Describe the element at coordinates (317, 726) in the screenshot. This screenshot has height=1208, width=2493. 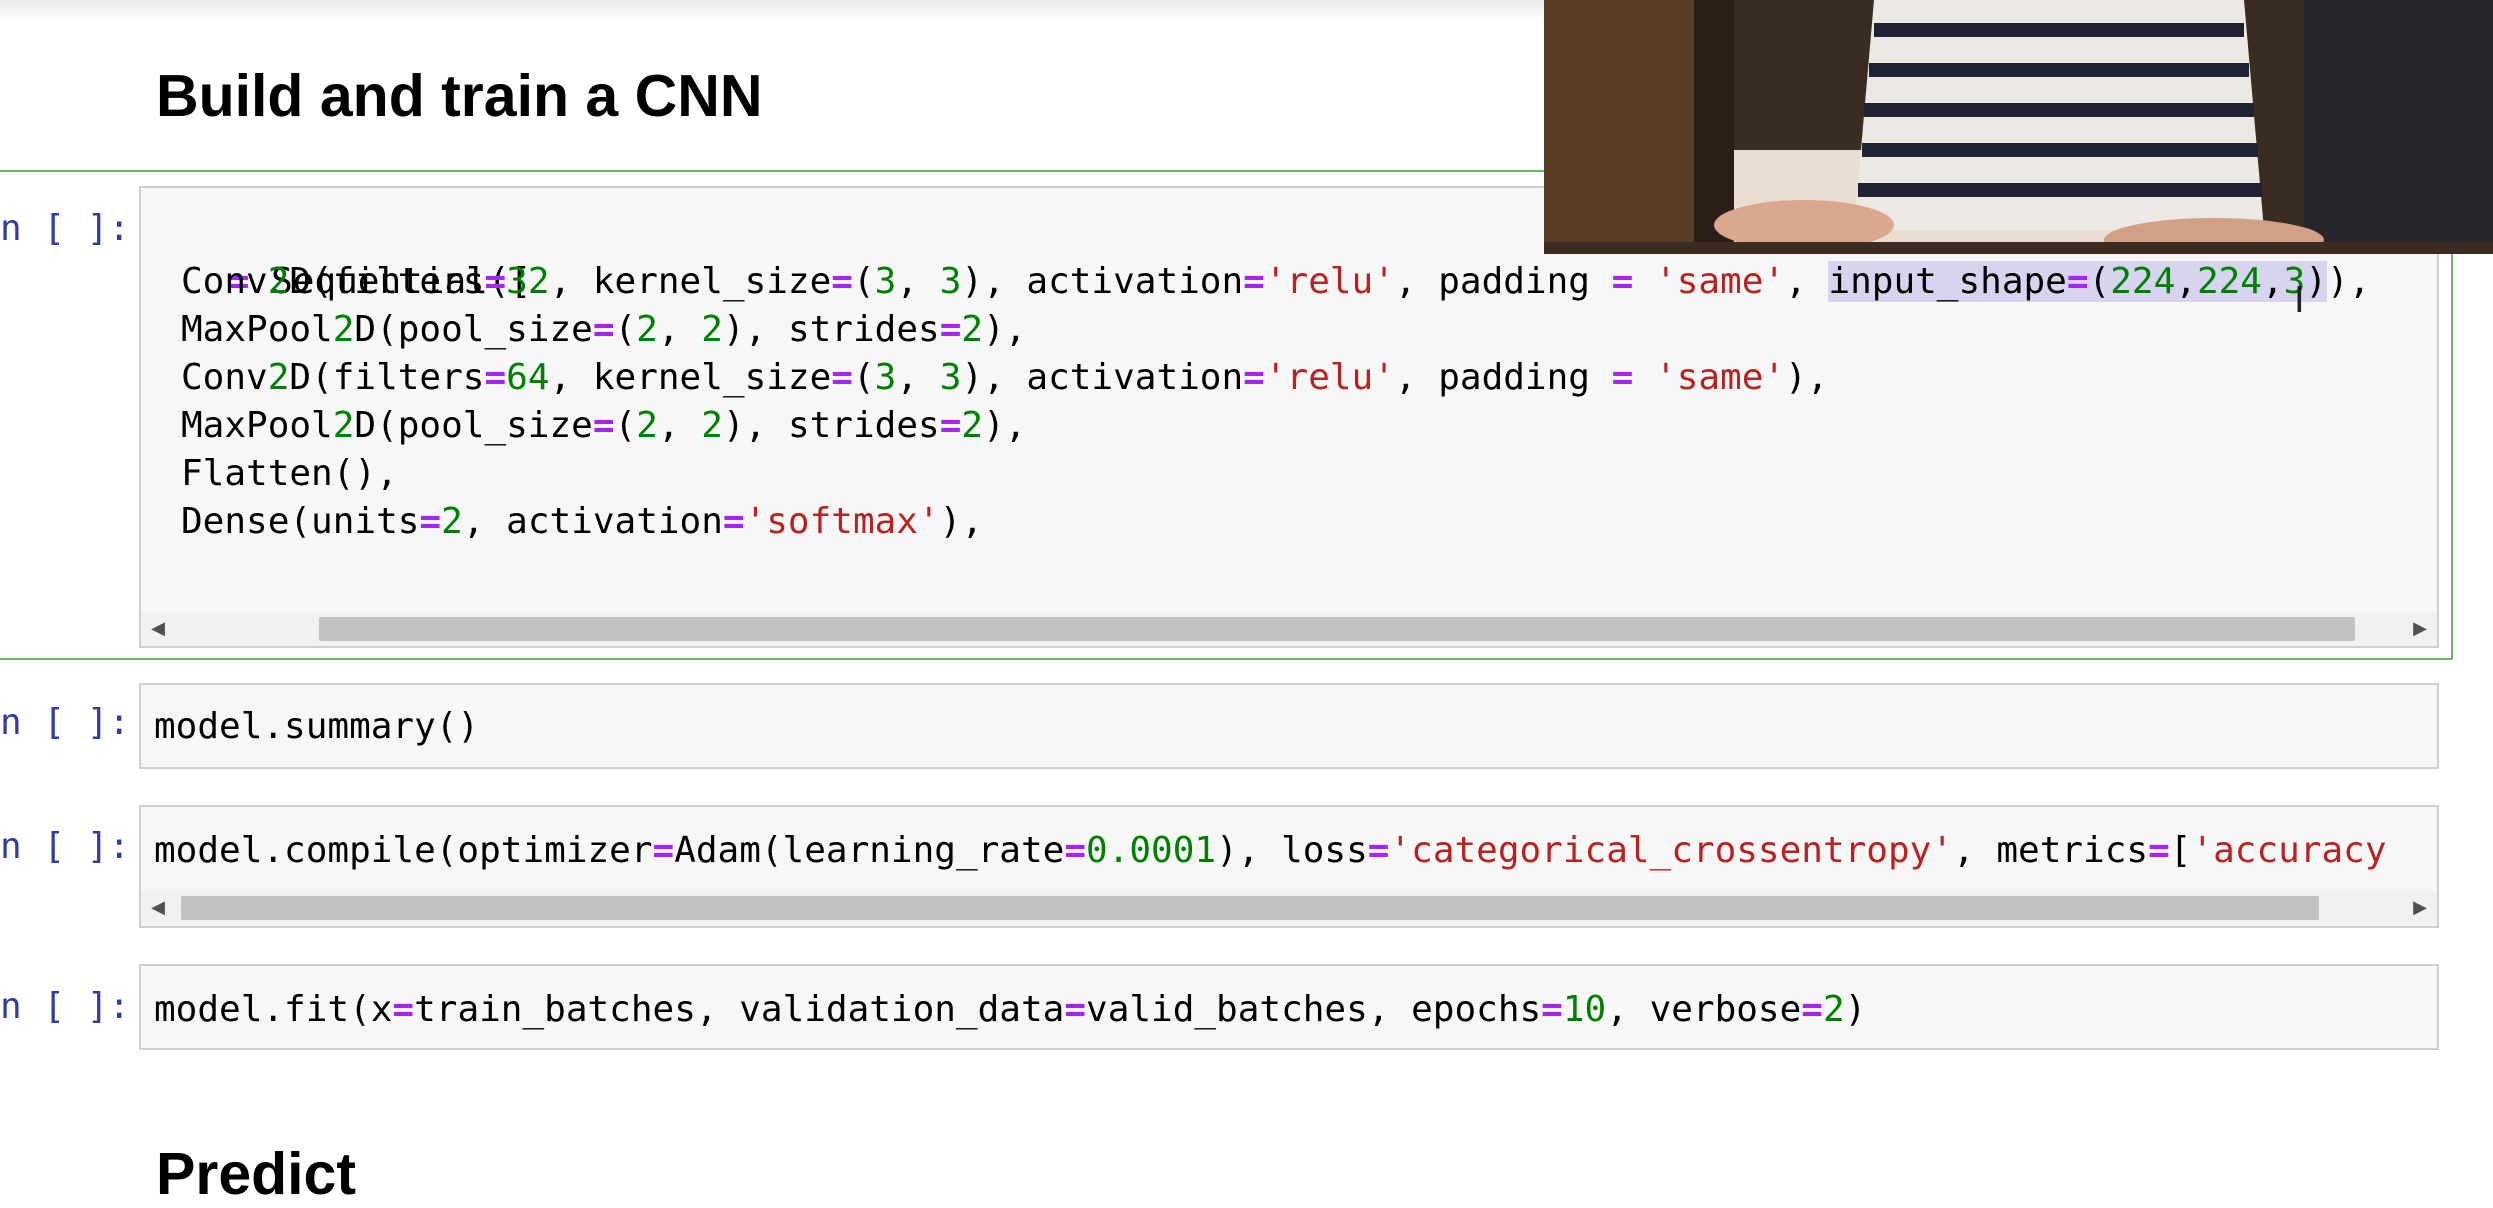
I see `code-line: model.summary()` at that location.